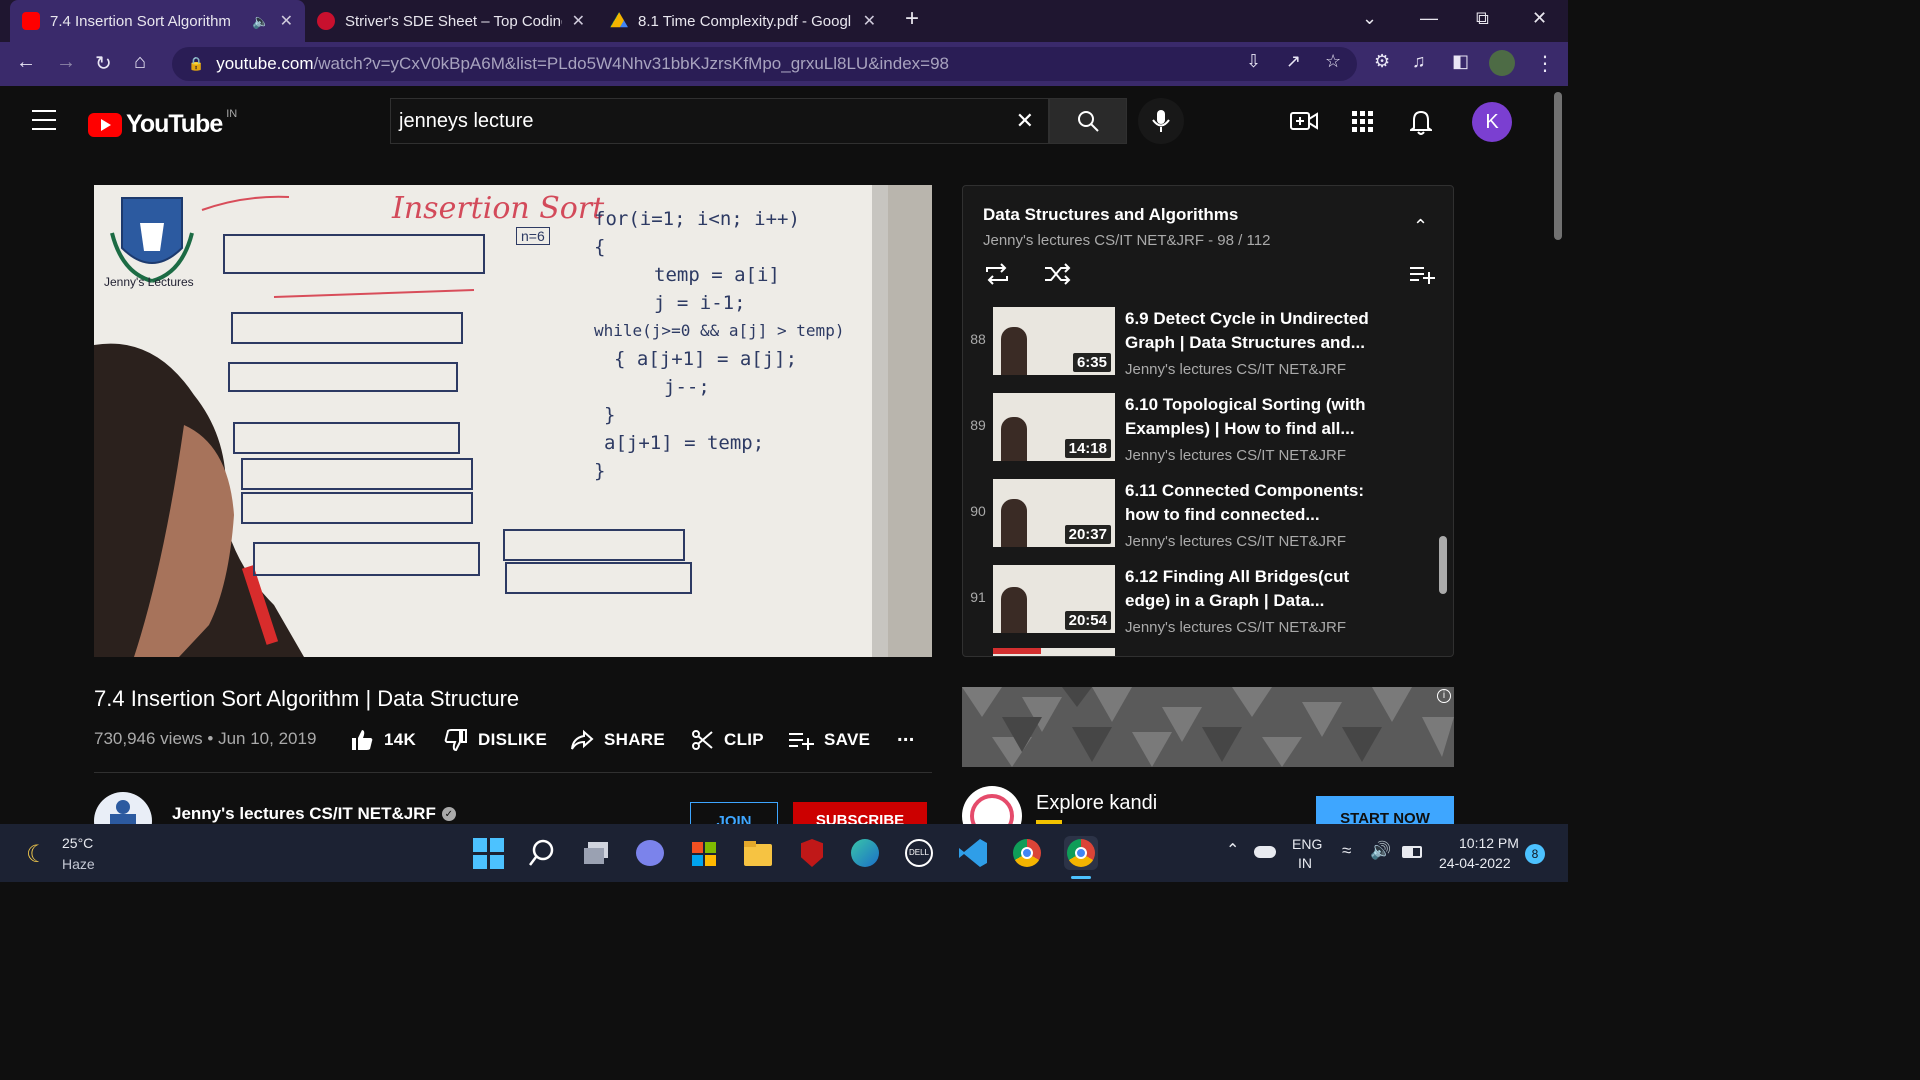 Image resolution: width=1920 pixels, height=1080 pixels. Describe the element at coordinates (1502, 63) in the screenshot. I see `profile-avatar` at that location.